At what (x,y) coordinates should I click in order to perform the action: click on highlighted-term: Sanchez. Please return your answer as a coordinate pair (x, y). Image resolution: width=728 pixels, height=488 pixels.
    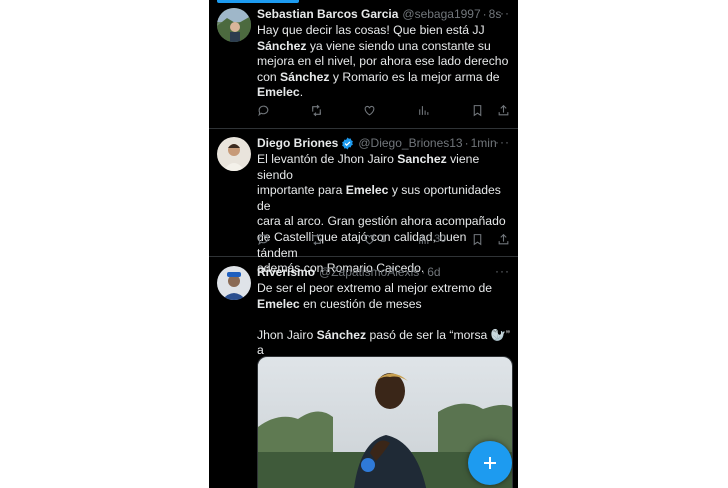
    Looking at the image, I should click on (422, 159).